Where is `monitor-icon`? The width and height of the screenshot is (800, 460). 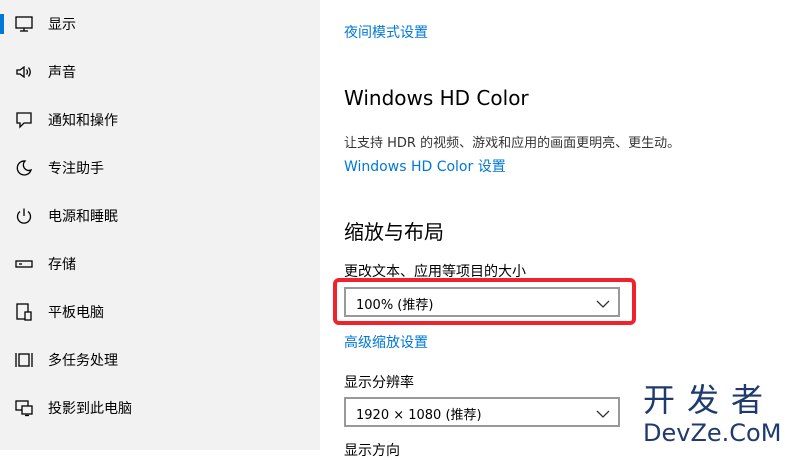
monitor-icon is located at coordinates (24, 24).